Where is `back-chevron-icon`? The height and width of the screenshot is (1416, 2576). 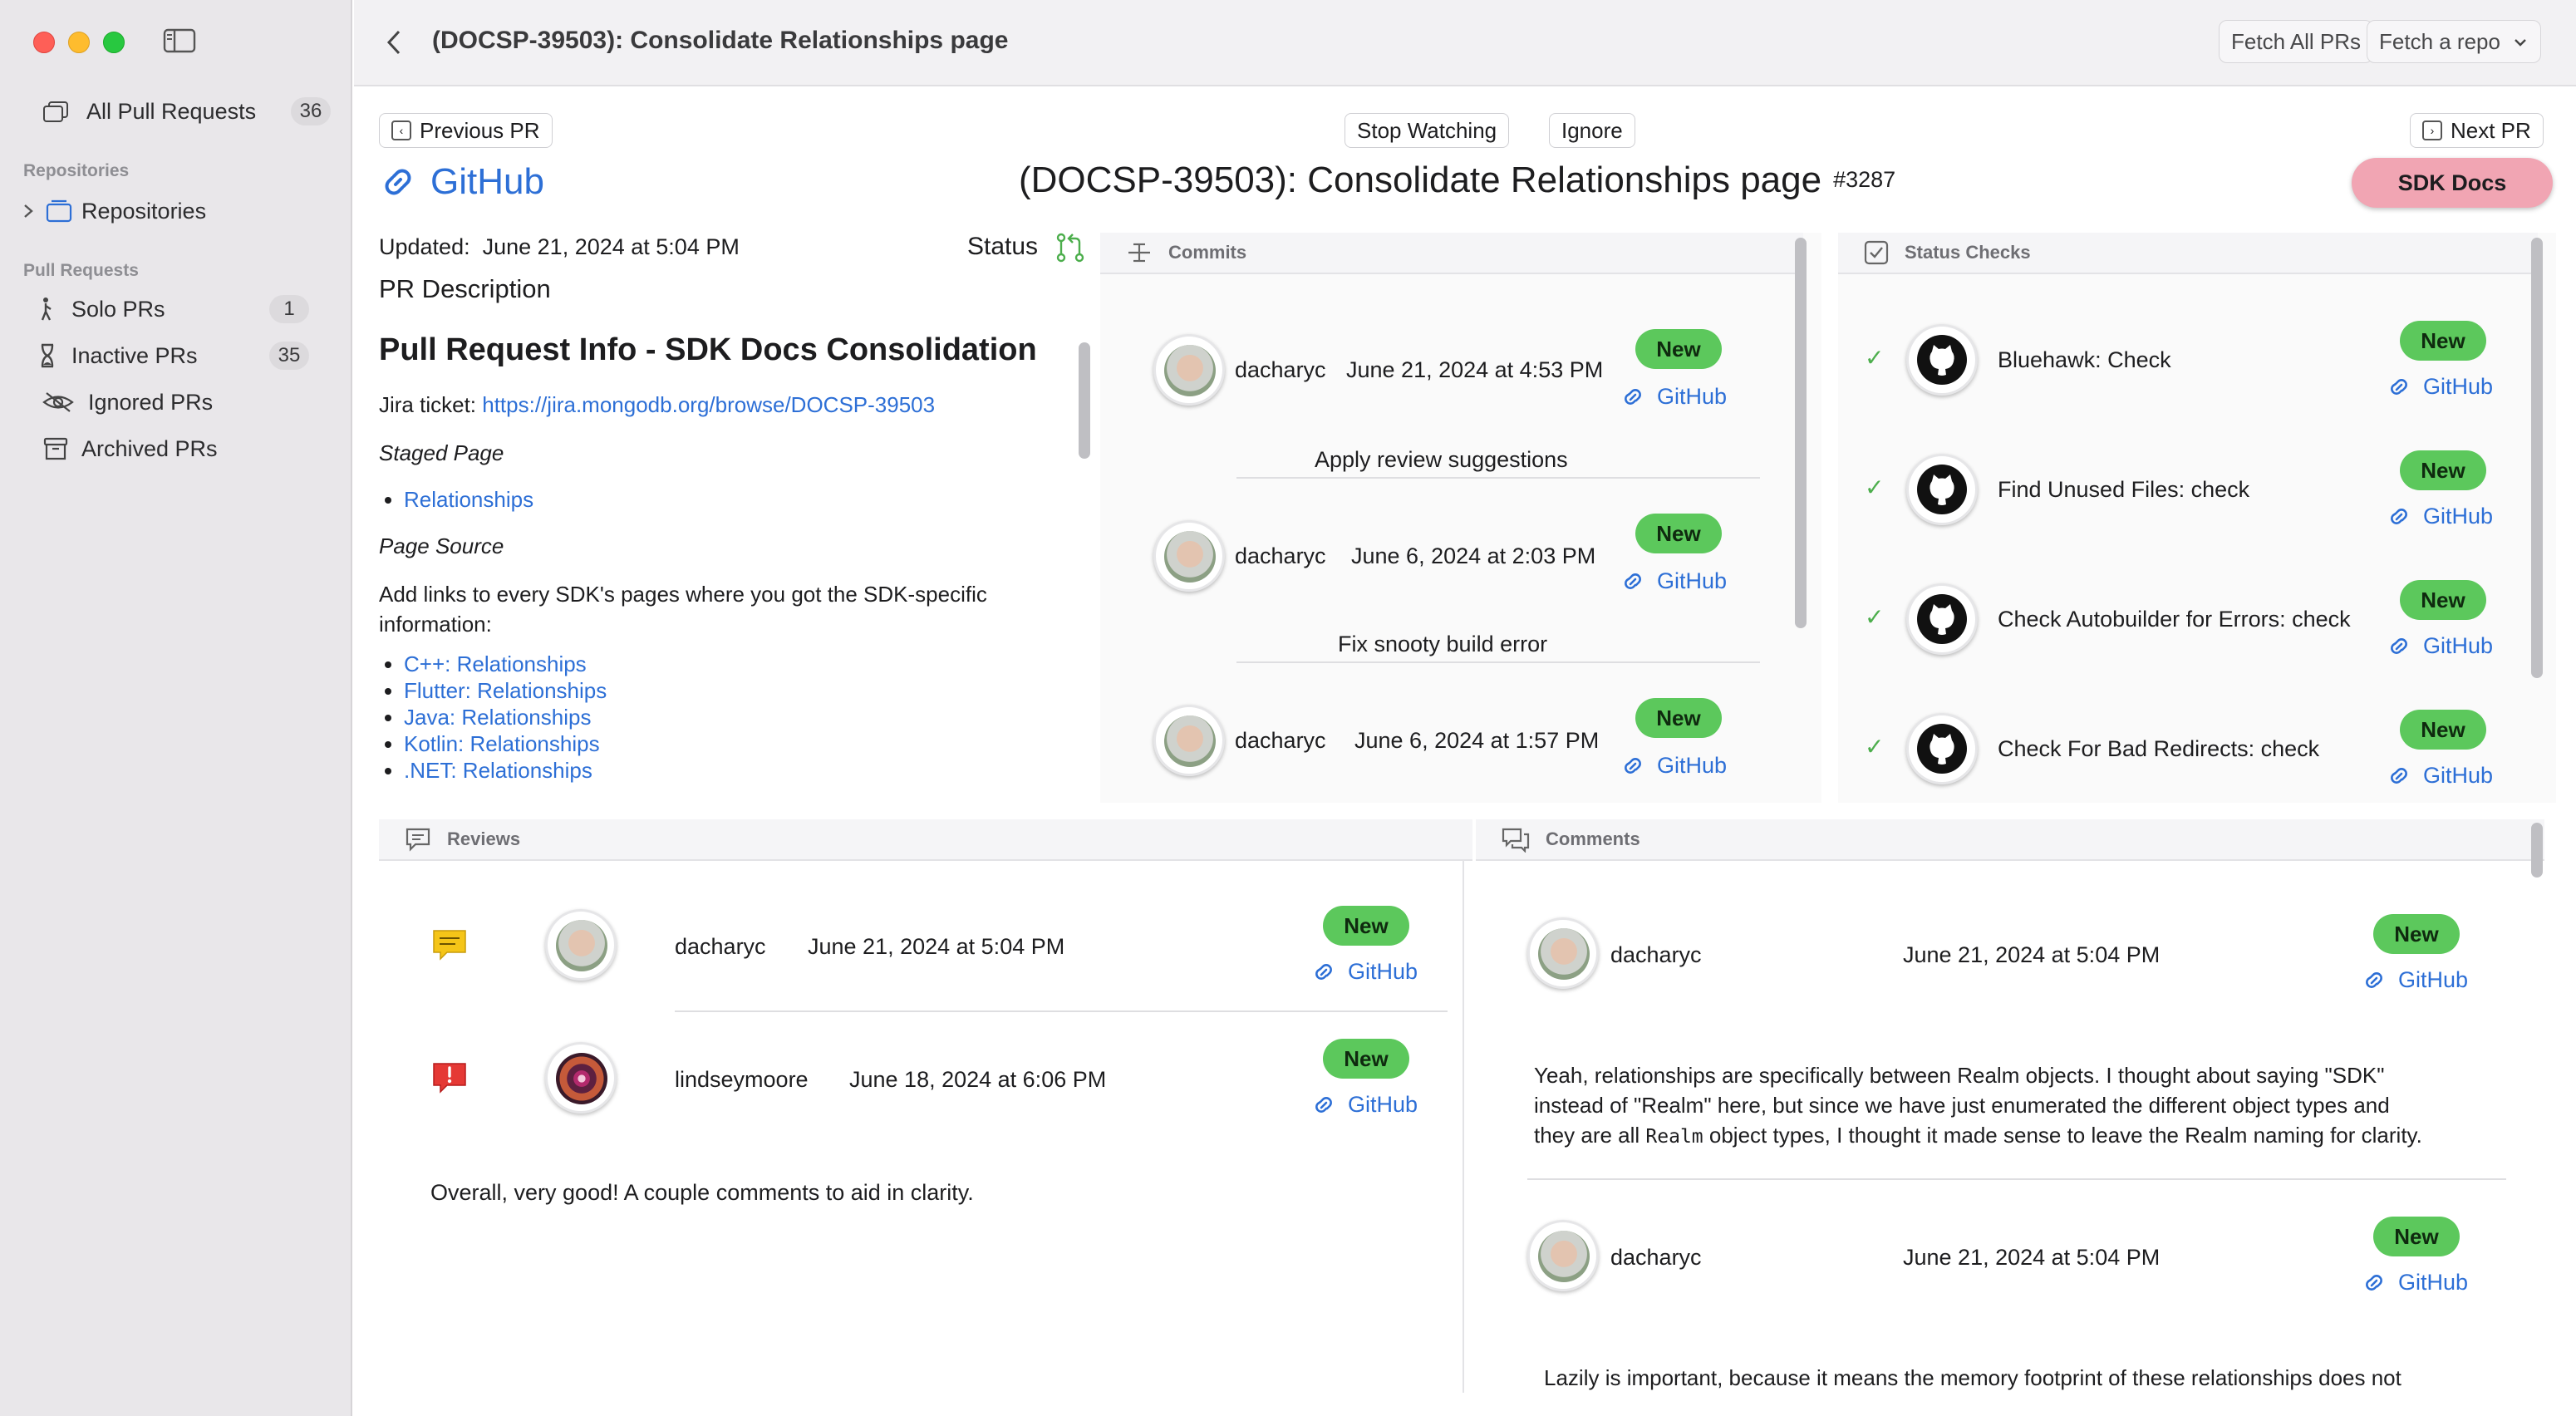
back-chevron-icon is located at coordinates (394, 42).